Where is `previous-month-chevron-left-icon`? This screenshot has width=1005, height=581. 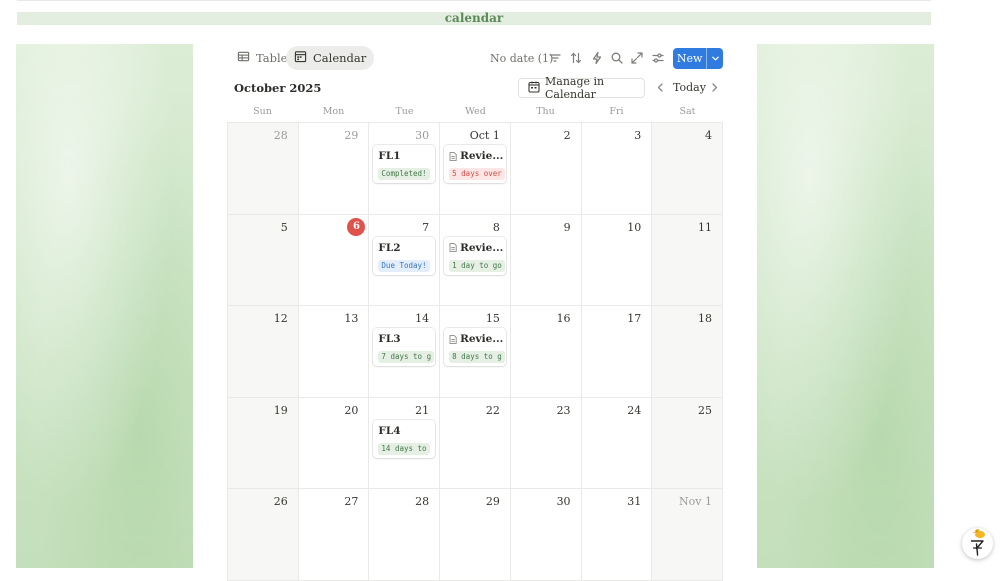 previous-month-chevron-left-icon is located at coordinates (660, 87).